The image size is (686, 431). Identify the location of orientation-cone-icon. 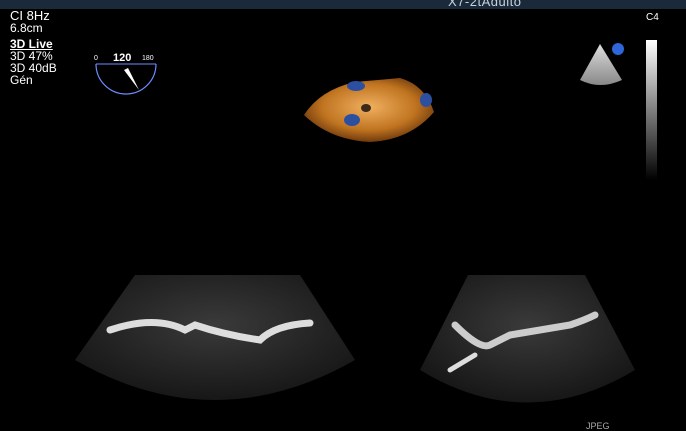
(602, 64).